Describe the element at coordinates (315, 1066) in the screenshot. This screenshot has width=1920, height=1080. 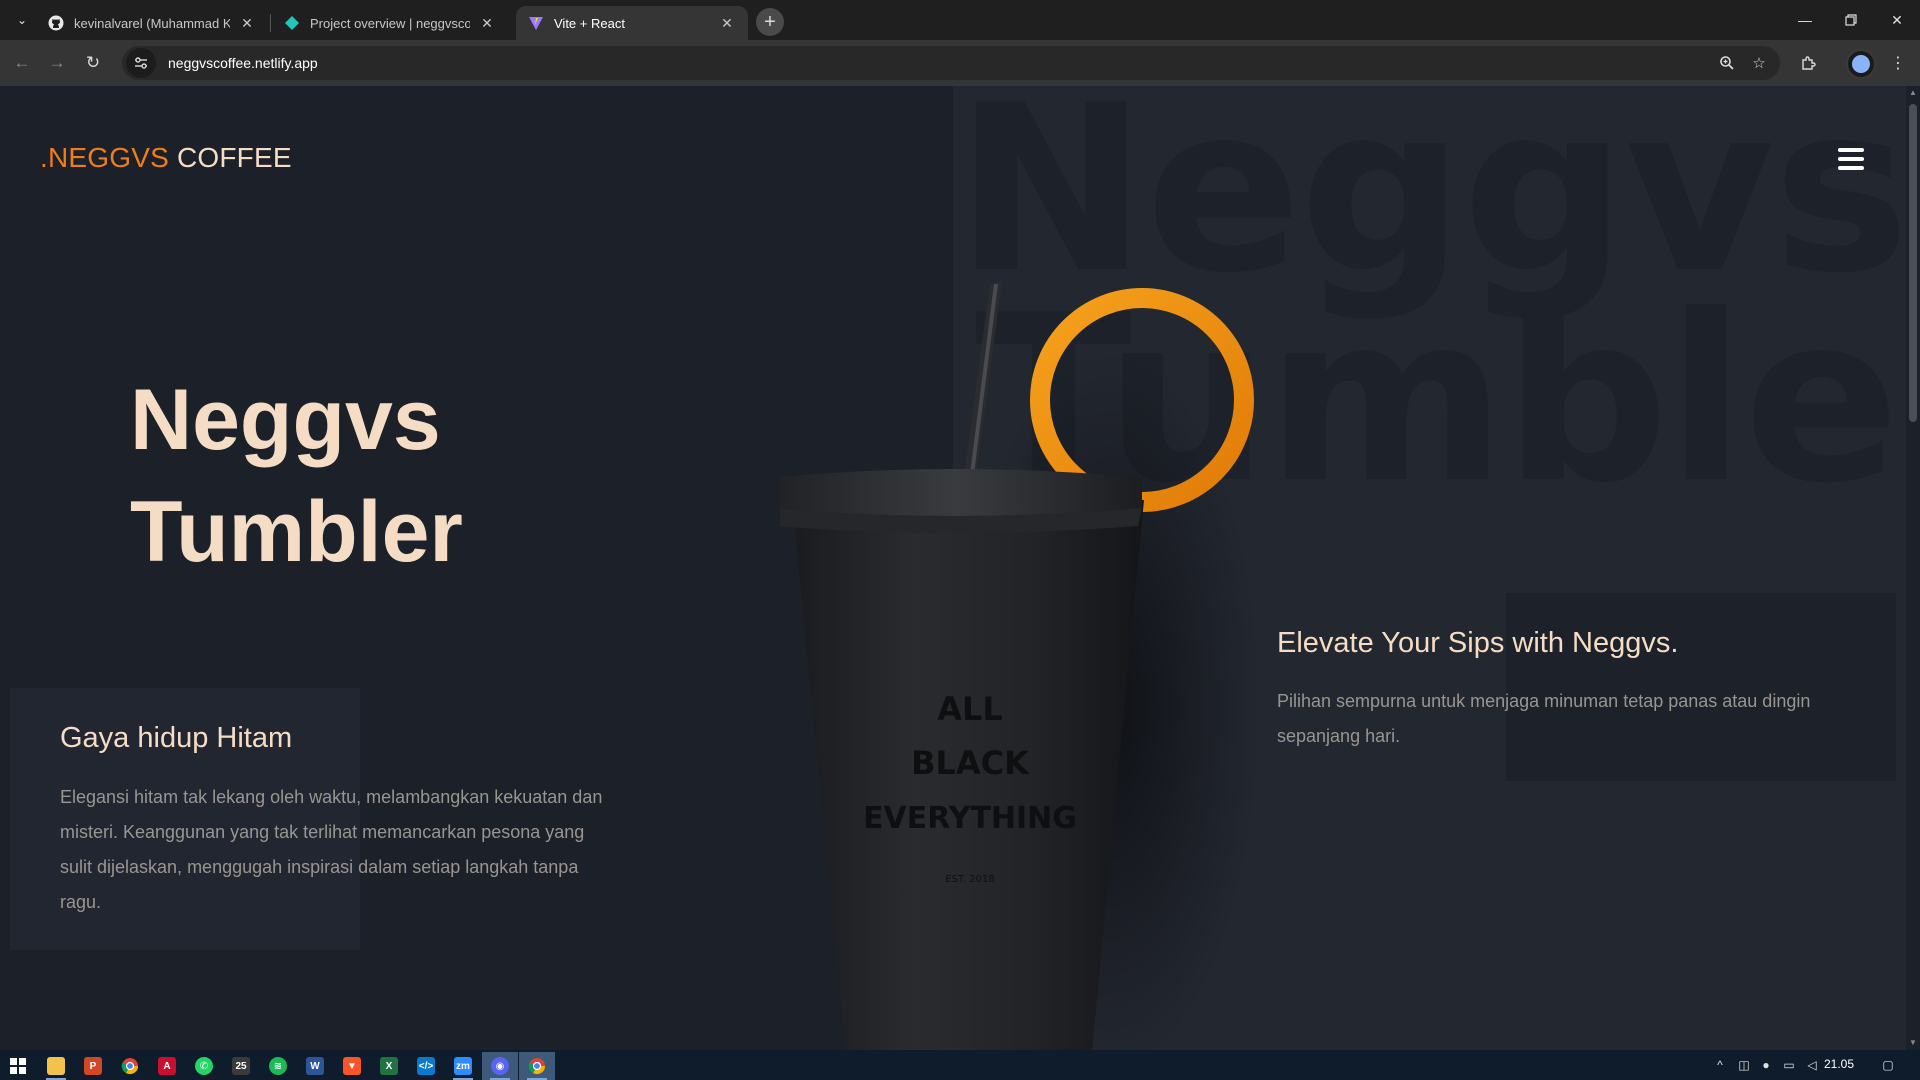
I see `word-icon: W` at that location.